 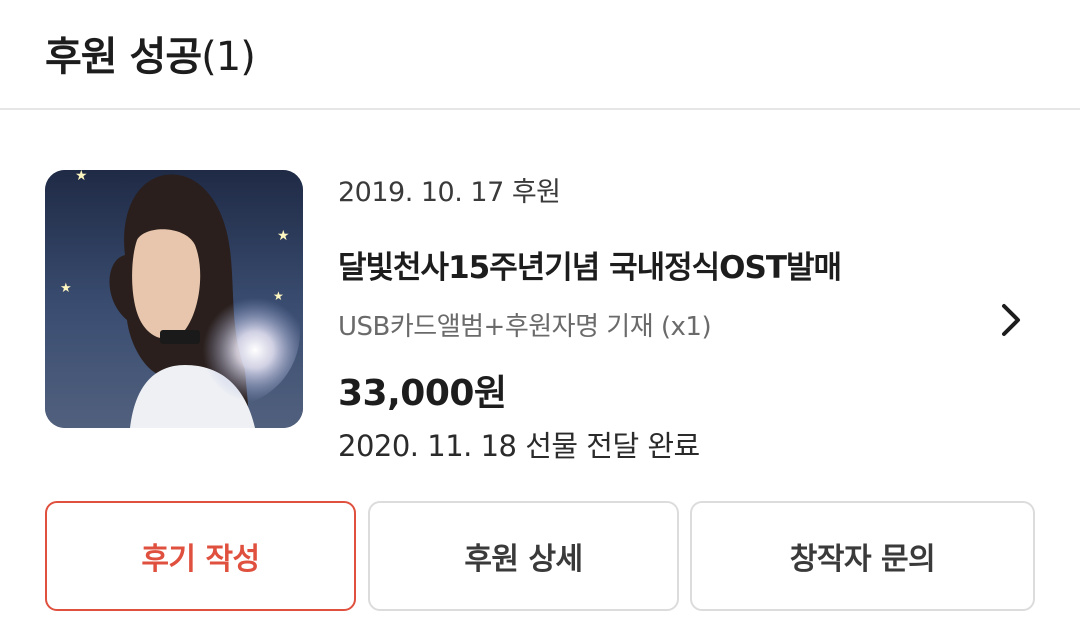 I want to click on pledge-amount: 33,000원, so click(x=422, y=393).